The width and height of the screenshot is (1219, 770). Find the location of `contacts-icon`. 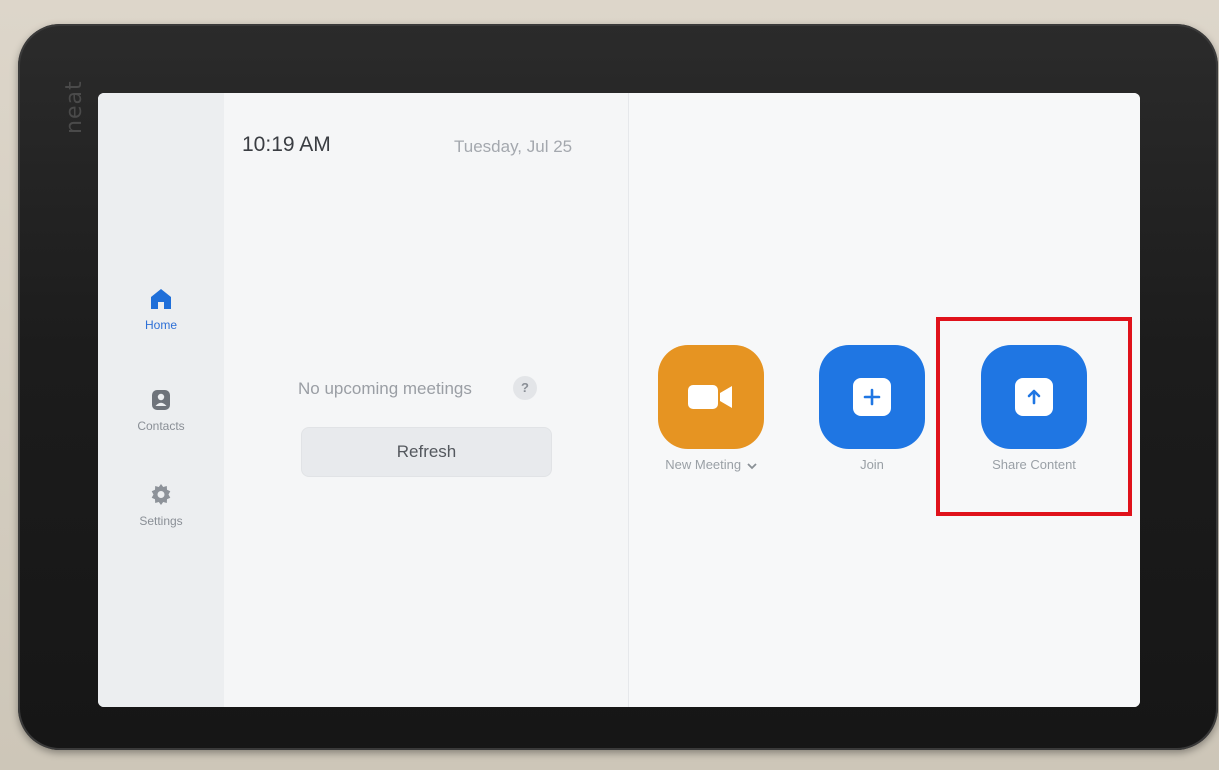

contacts-icon is located at coordinates (161, 400).